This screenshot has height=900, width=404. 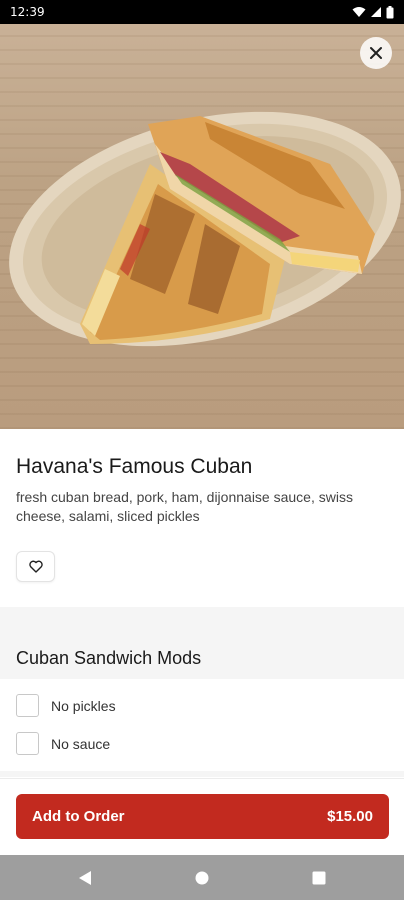 I want to click on checkbox-no-pickles, so click(x=27, y=705).